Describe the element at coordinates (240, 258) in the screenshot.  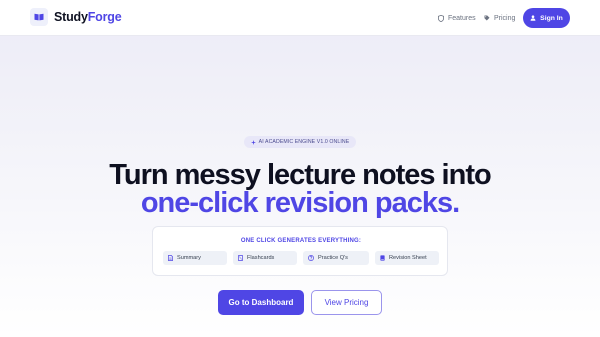
I see `card-icon` at that location.